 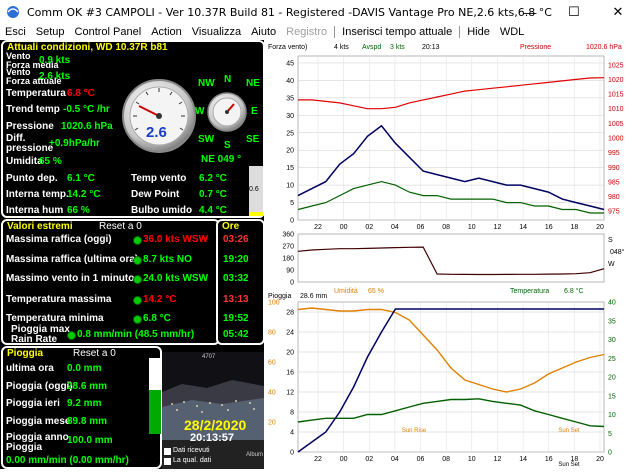 What do you see at coordinates (287, 47) in the screenshot?
I see `wind-chart-label: Forza vento)` at bounding box center [287, 47].